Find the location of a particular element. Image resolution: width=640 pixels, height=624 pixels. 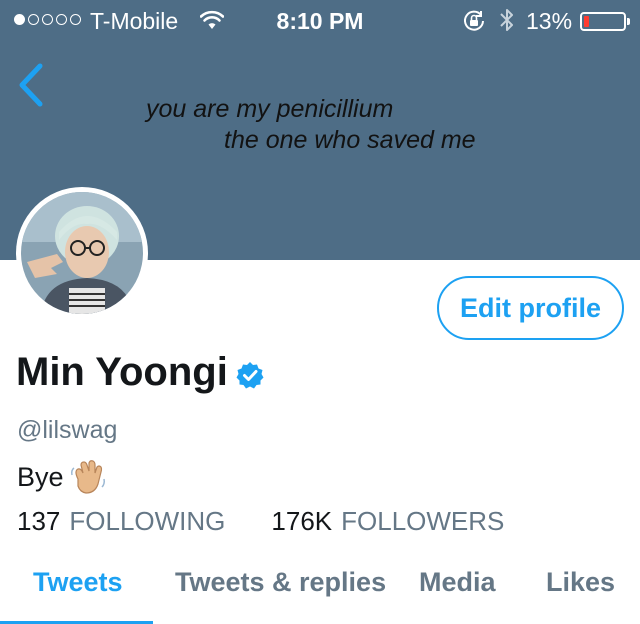

battery-nub is located at coordinates (628, 21).